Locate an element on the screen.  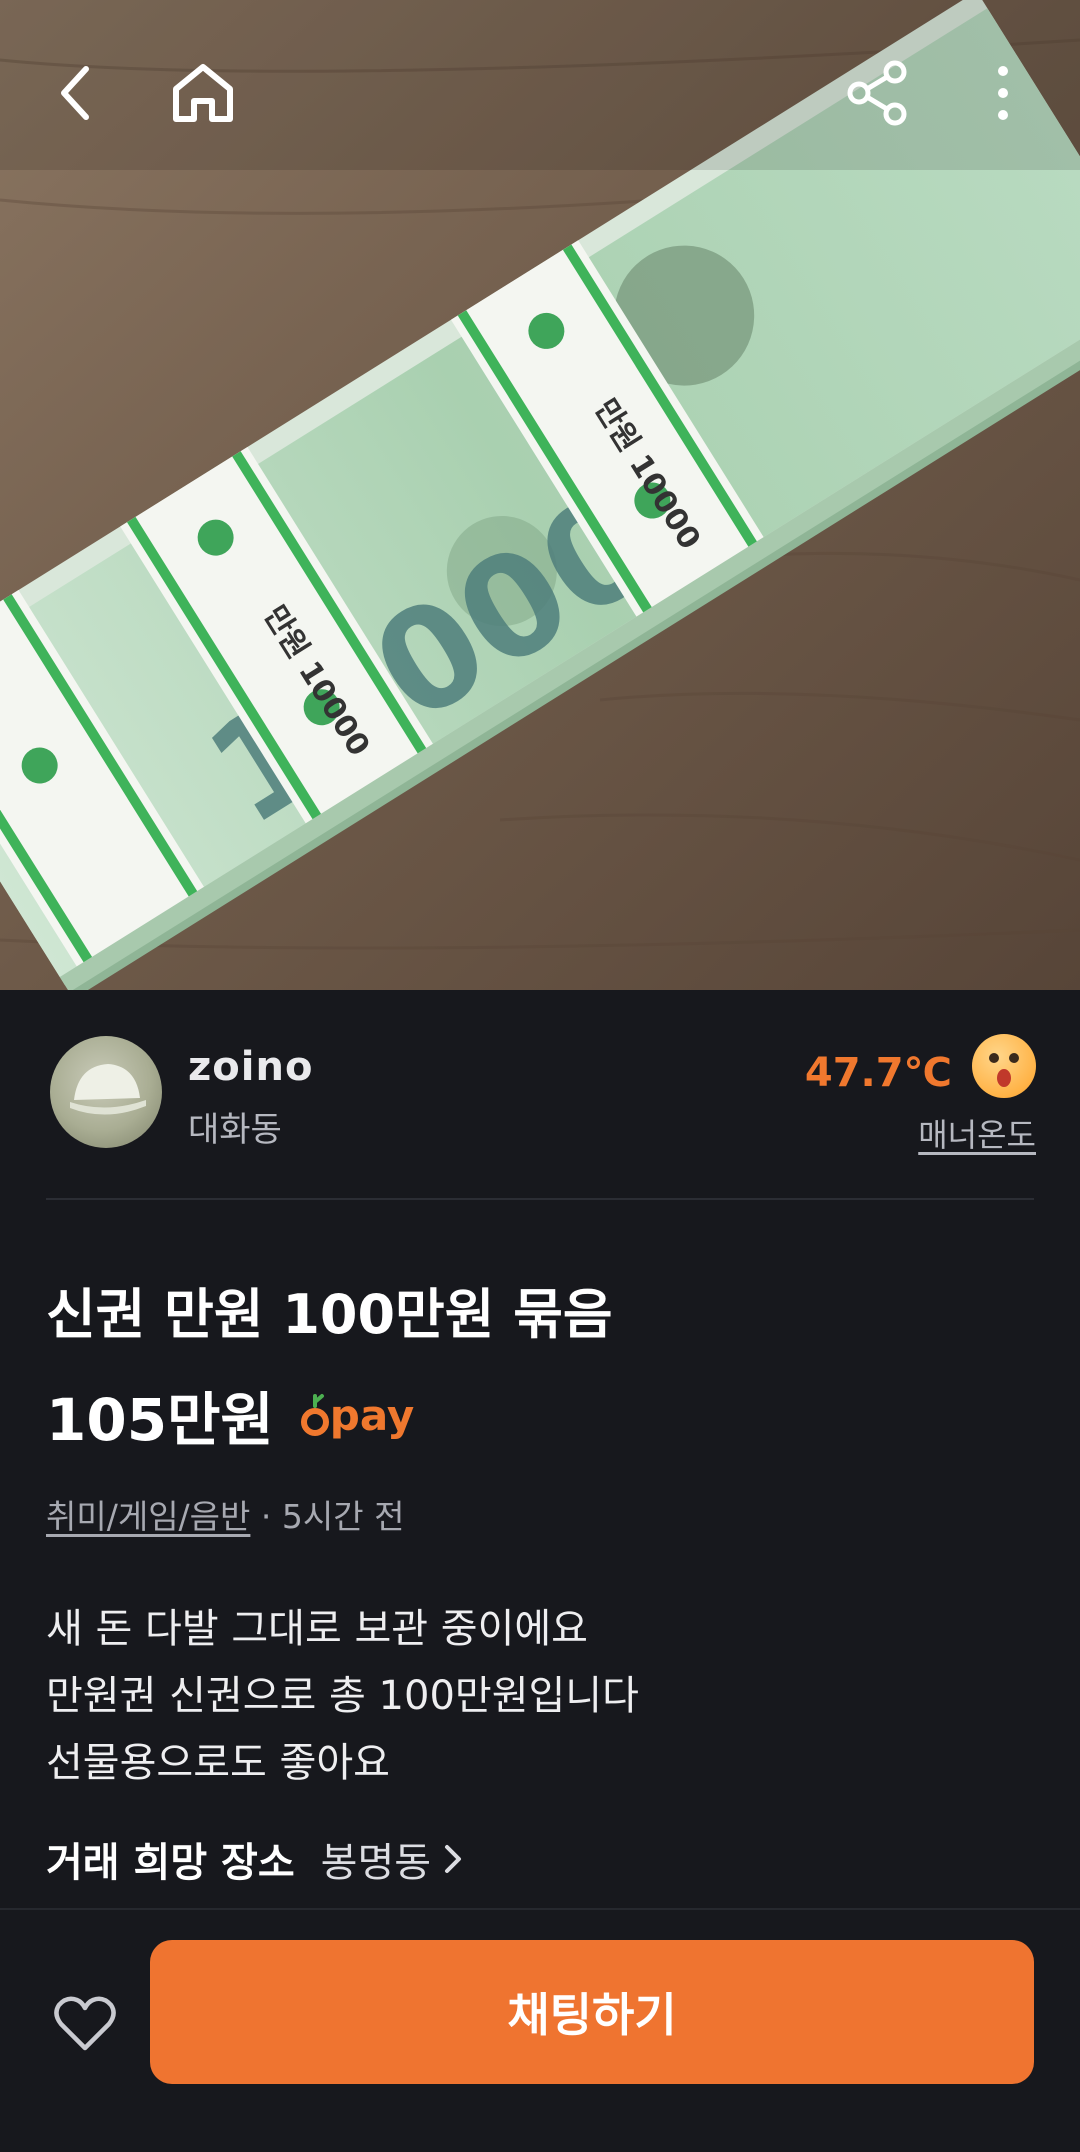
bottom-action-bar: 채팅하기 is located at coordinates (540, 2030).